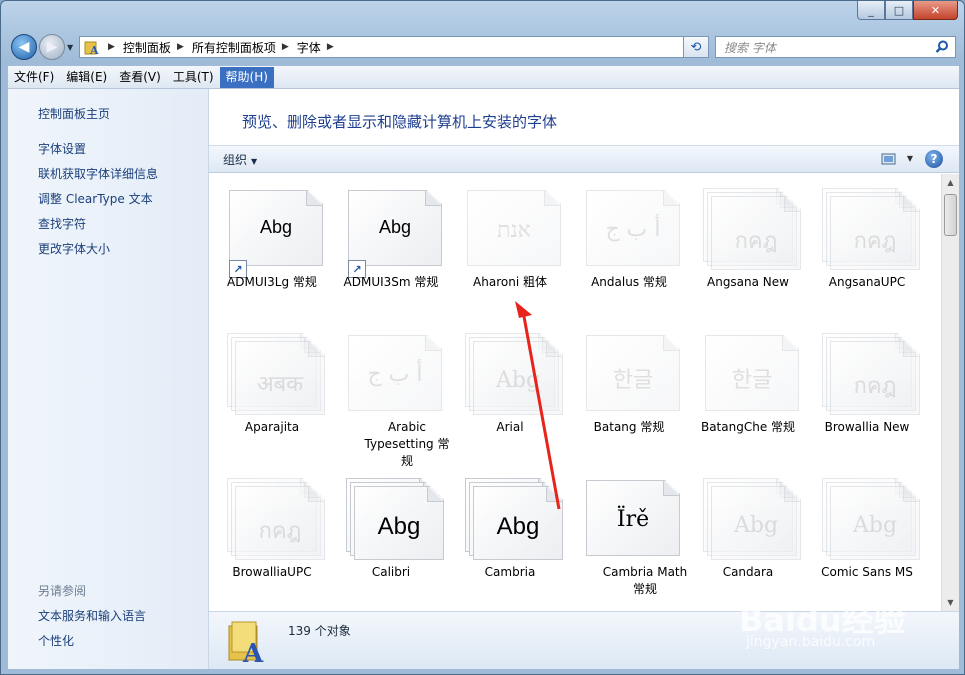 The width and height of the screenshot is (965, 675). What do you see at coordinates (276, 374) in the screenshot?
I see `font-thumbnail-icon: अबक` at bounding box center [276, 374].